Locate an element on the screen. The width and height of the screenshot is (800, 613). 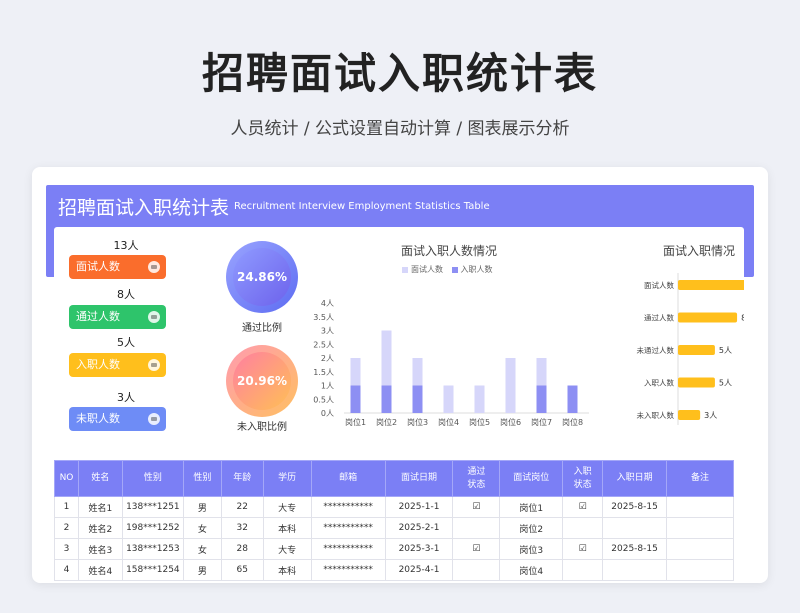
x-tick-label: 岗位6 is located at coordinates (510, 422).